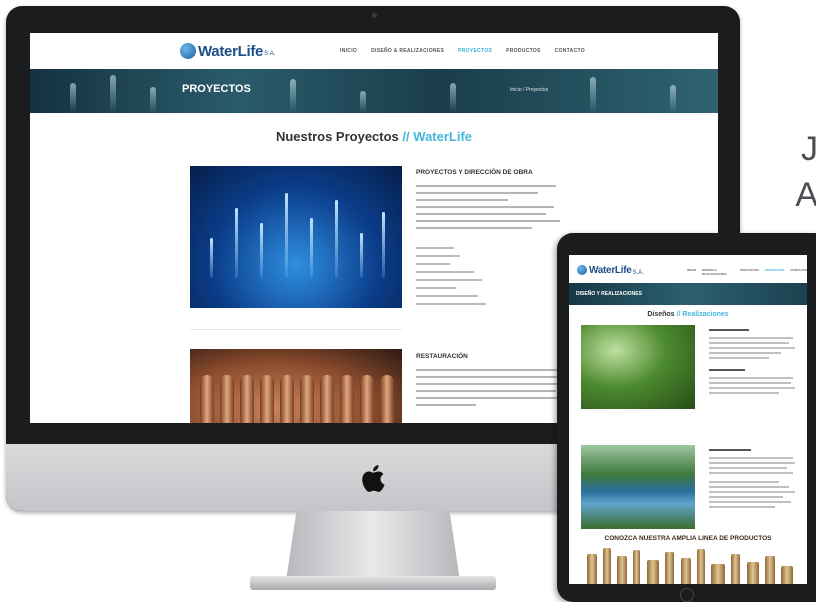 The height and width of the screenshot is (602, 816). What do you see at coordinates (373, 546) in the screenshot?
I see `imac-stand` at bounding box center [373, 546].